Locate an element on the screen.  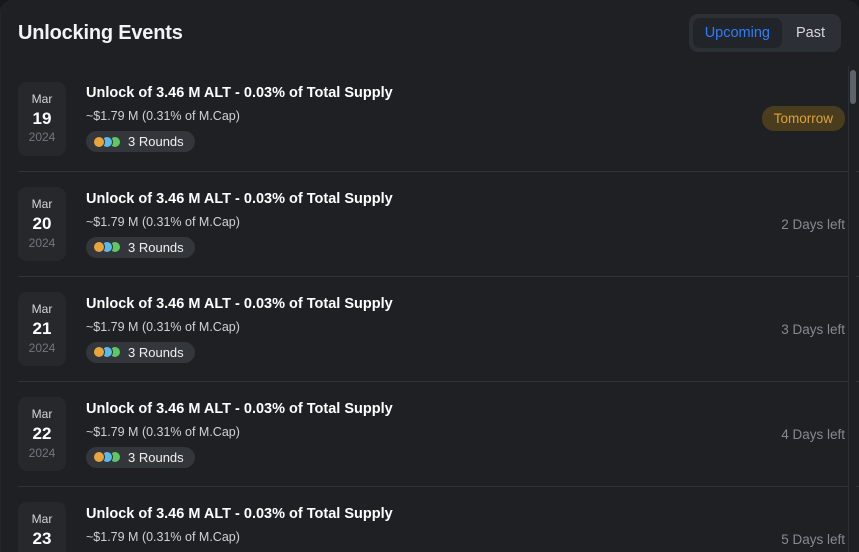
event-status: Tomorrow is located at coordinates (790, 118).